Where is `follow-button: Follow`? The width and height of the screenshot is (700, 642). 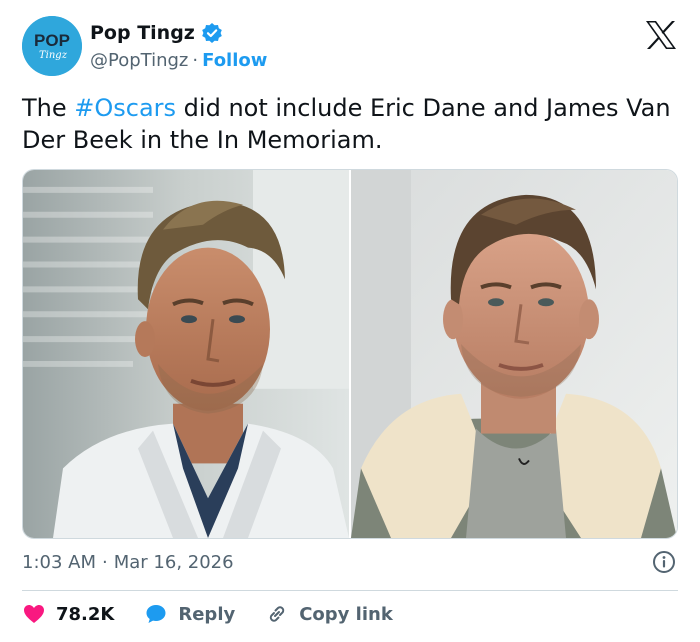
follow-button: Follow is located at coordinates (234, 60).